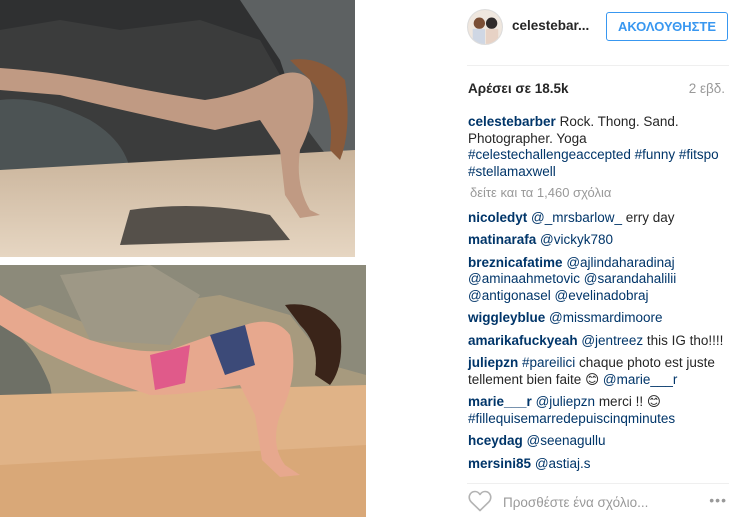 This screenshot has width=735, height=517. I want to click on add-comment-input, so click(598, 502).